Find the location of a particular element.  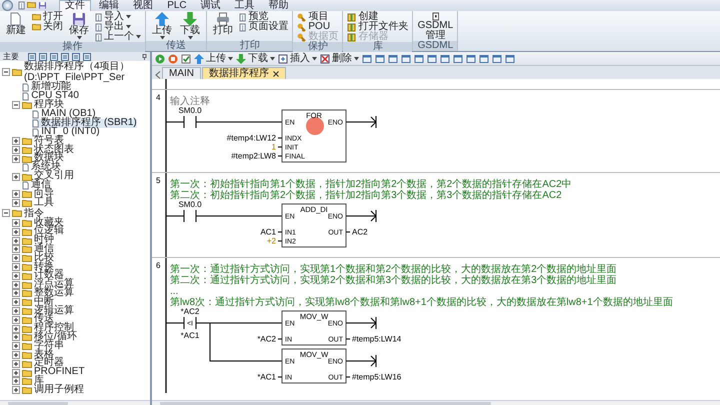

menu-tab: 编辑 is located at coordinates (109, 5).